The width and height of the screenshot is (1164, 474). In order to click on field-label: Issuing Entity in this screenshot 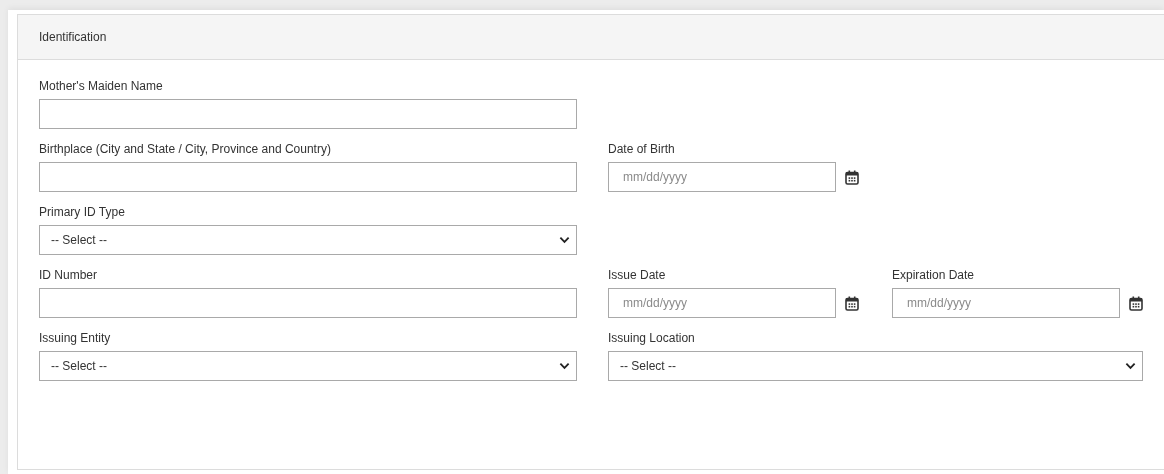, I will do `click(75, 338)`.